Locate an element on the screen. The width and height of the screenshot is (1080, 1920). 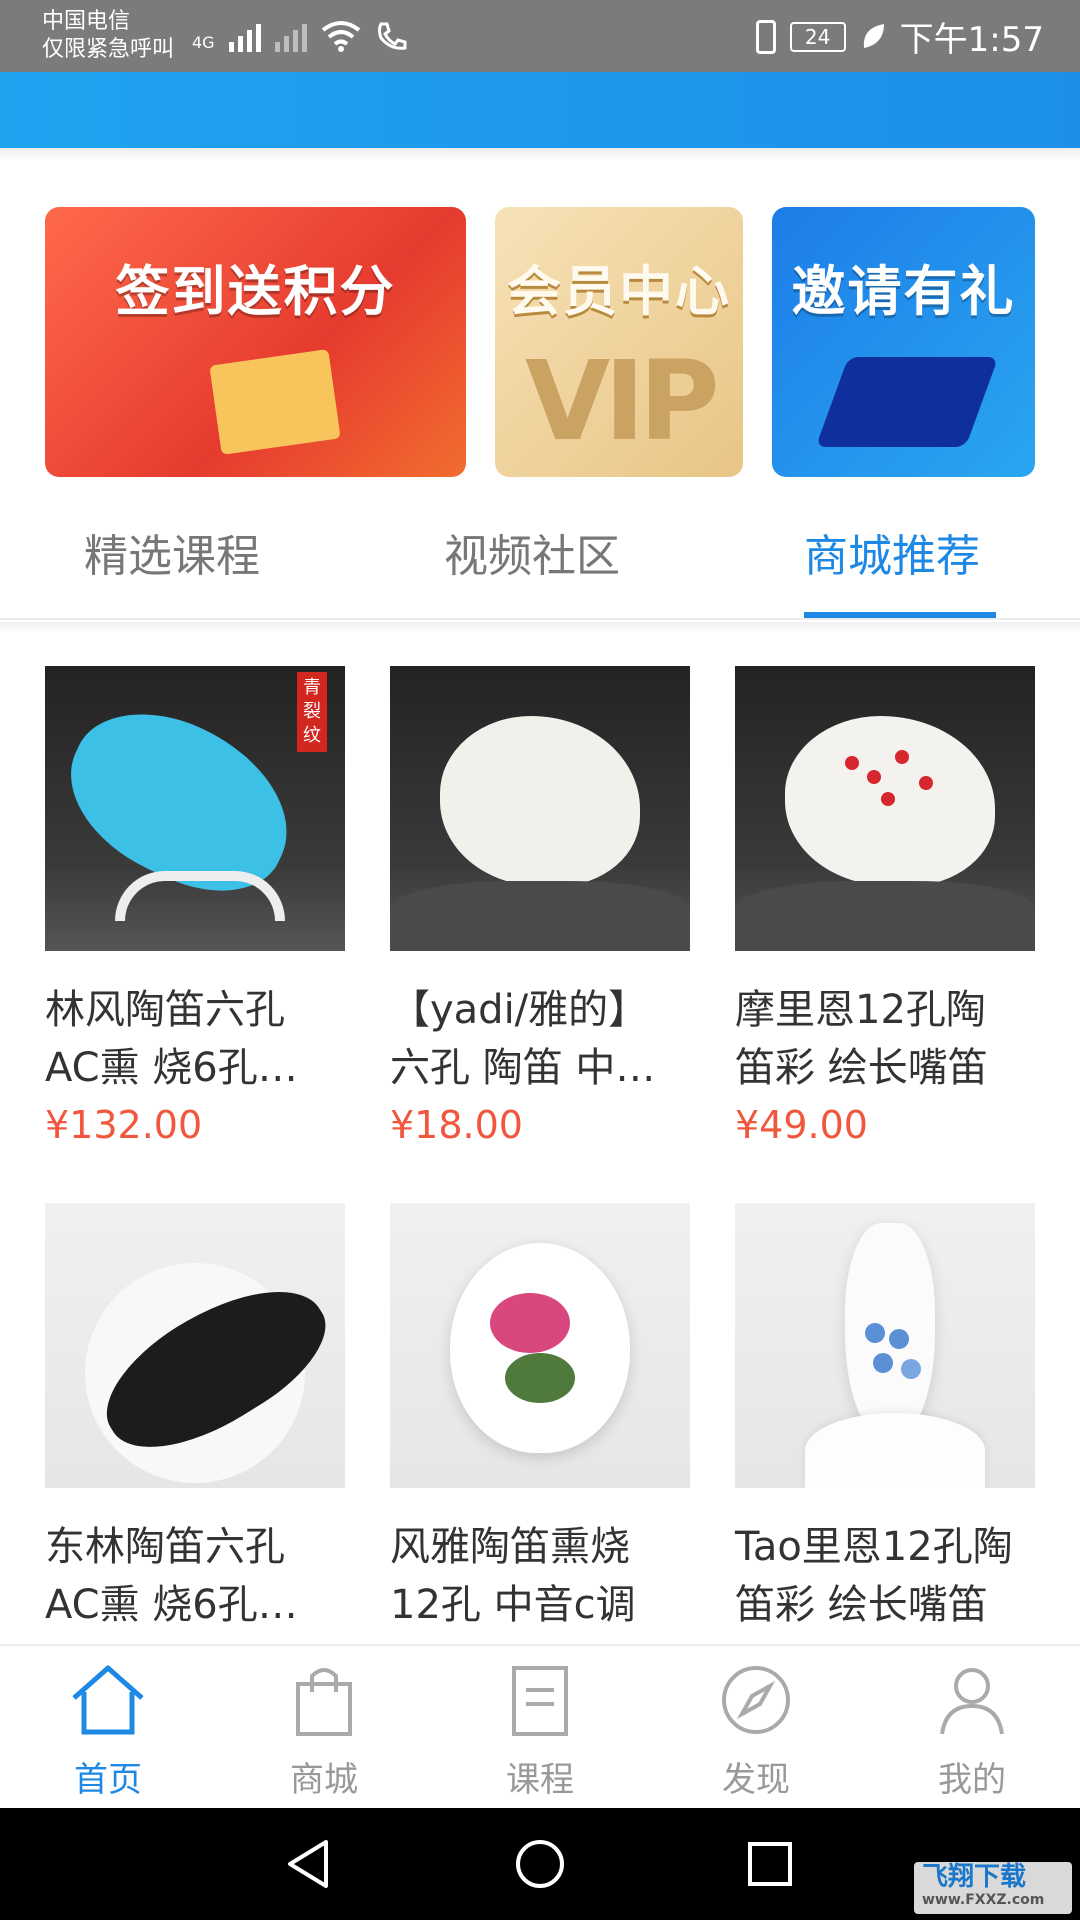
banner-member-center: 会员中心 VIP is located at coordinates (619, 342).